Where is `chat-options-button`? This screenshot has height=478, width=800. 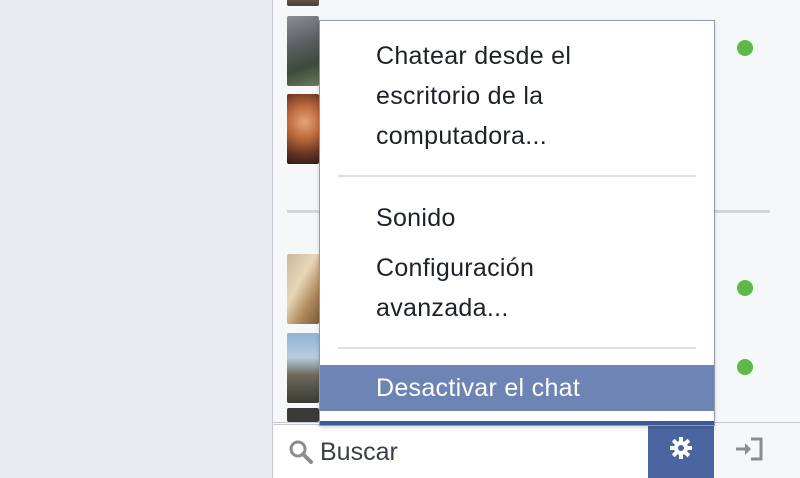
chat-options-button is located at coordinates (681, 450).